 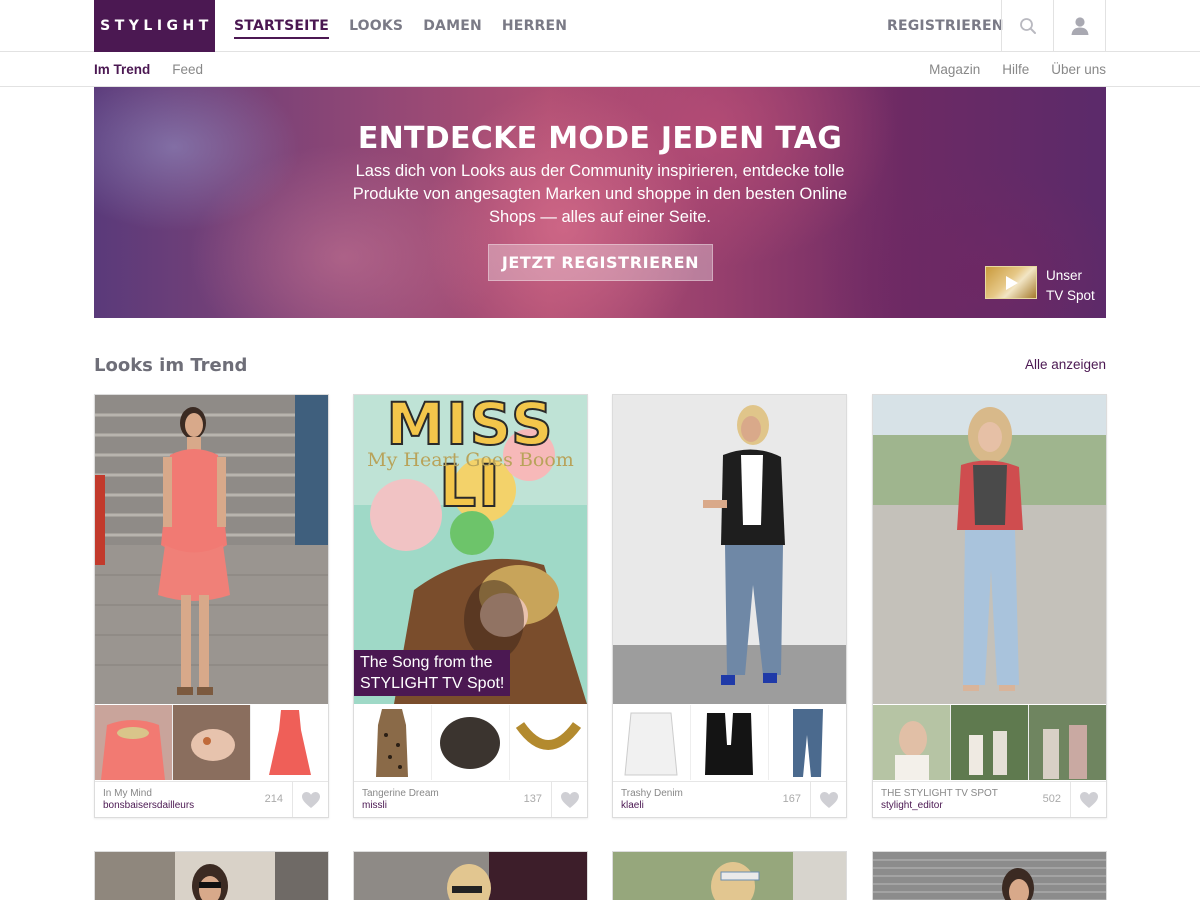 I want to click on section-title: Looks im Trend, so click(x=171, y=365).